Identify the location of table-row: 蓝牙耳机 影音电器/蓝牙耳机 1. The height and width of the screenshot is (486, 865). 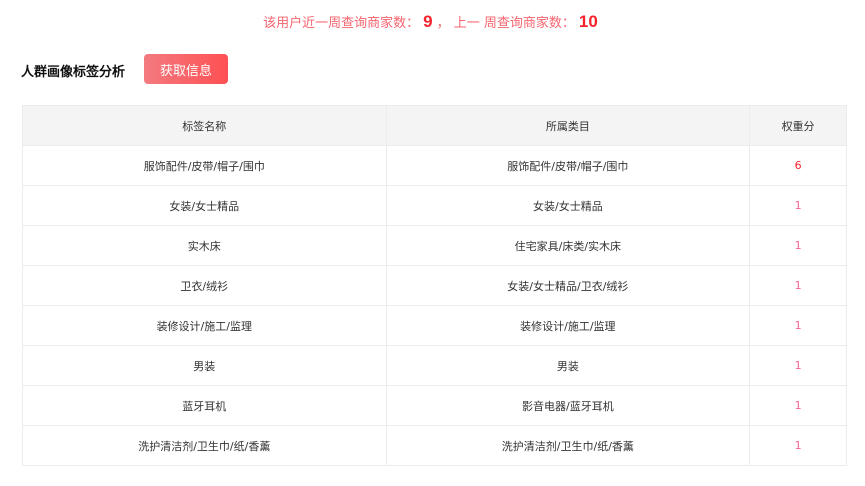
(434, 405).